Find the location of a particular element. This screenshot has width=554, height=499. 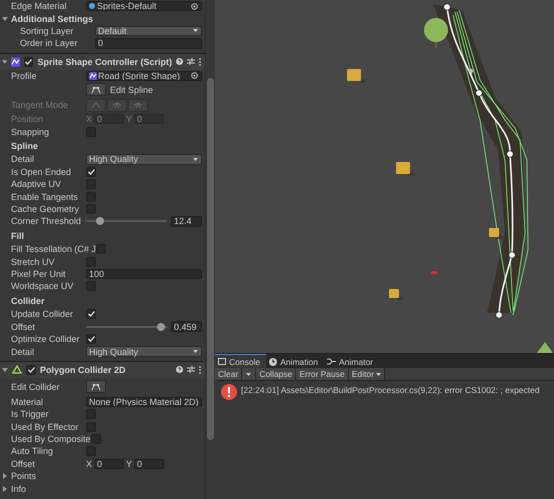

foldout-label: Info is located at coordinates (18, 489).